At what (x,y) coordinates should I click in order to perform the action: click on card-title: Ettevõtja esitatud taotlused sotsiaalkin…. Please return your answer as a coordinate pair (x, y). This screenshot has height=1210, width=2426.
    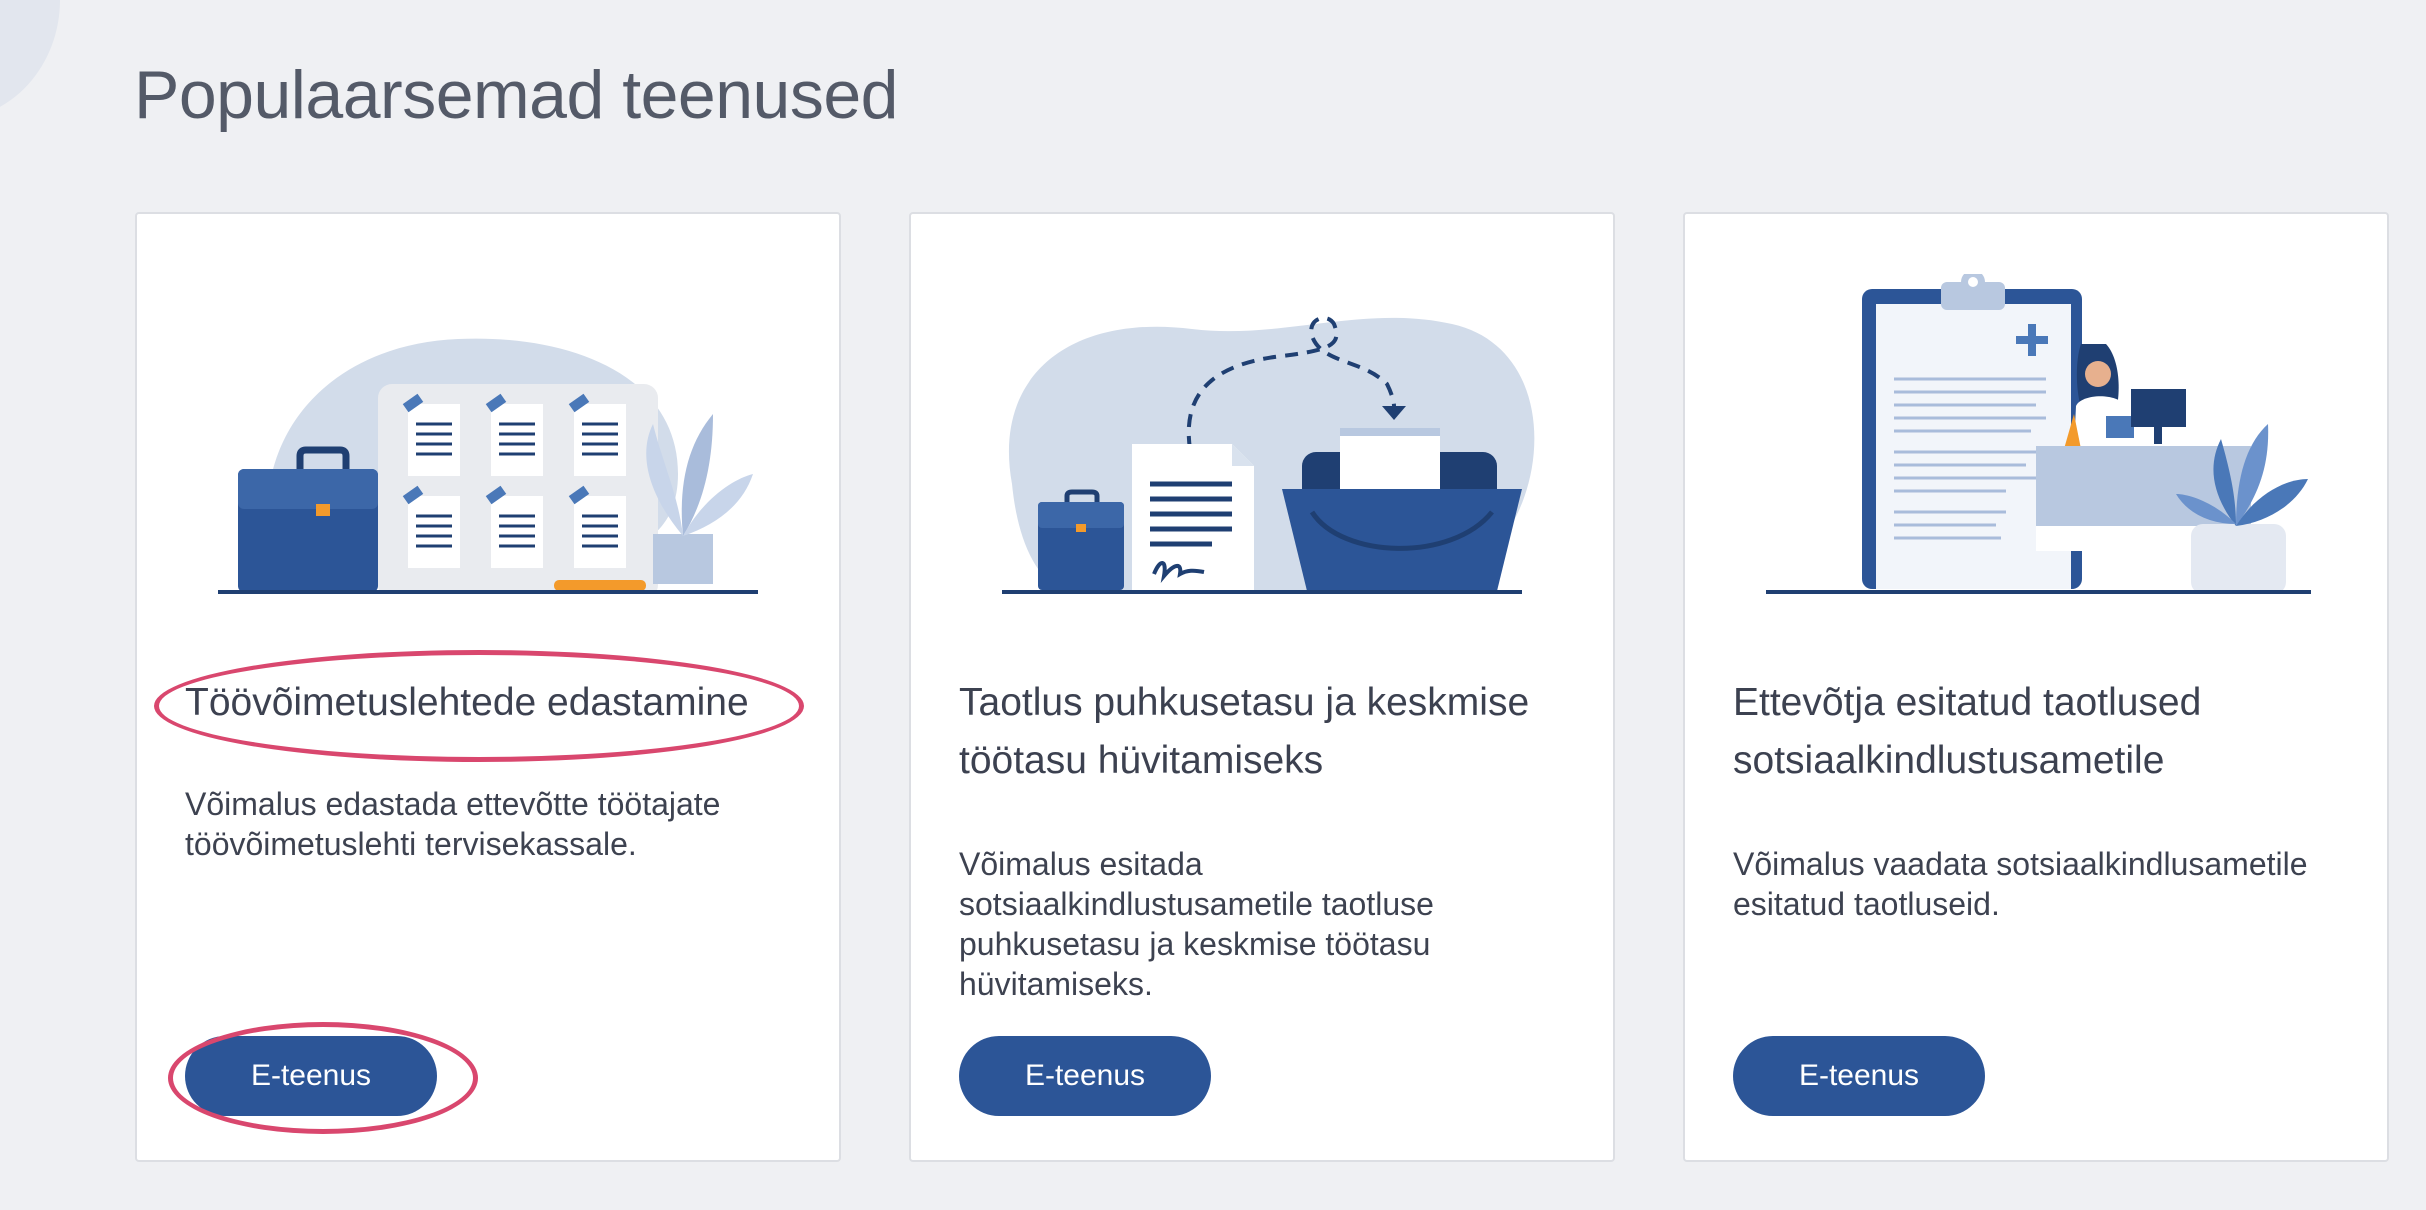
    Looking at the image, I should click on (1967, 731).